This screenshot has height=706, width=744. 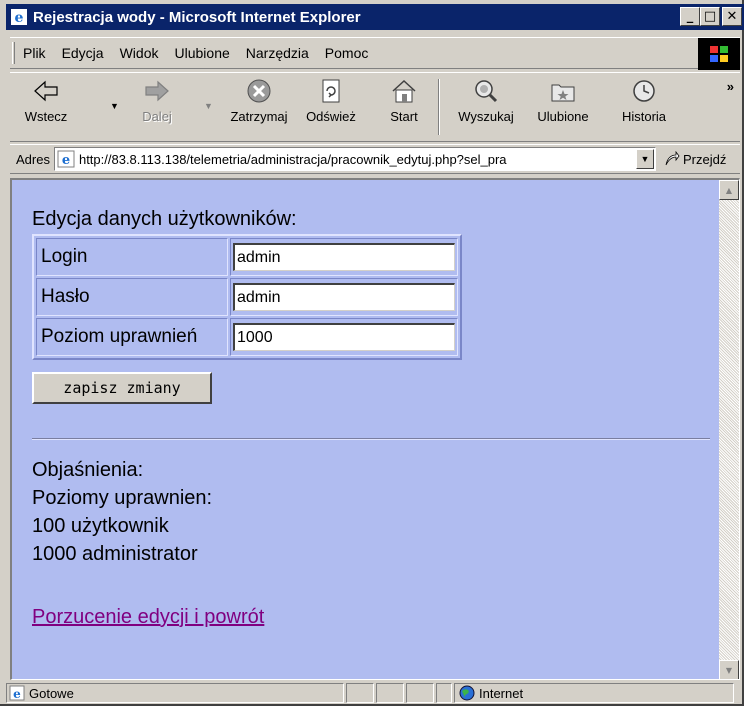 I want to click on page-done-icon: e, so click(x=17, y=693).